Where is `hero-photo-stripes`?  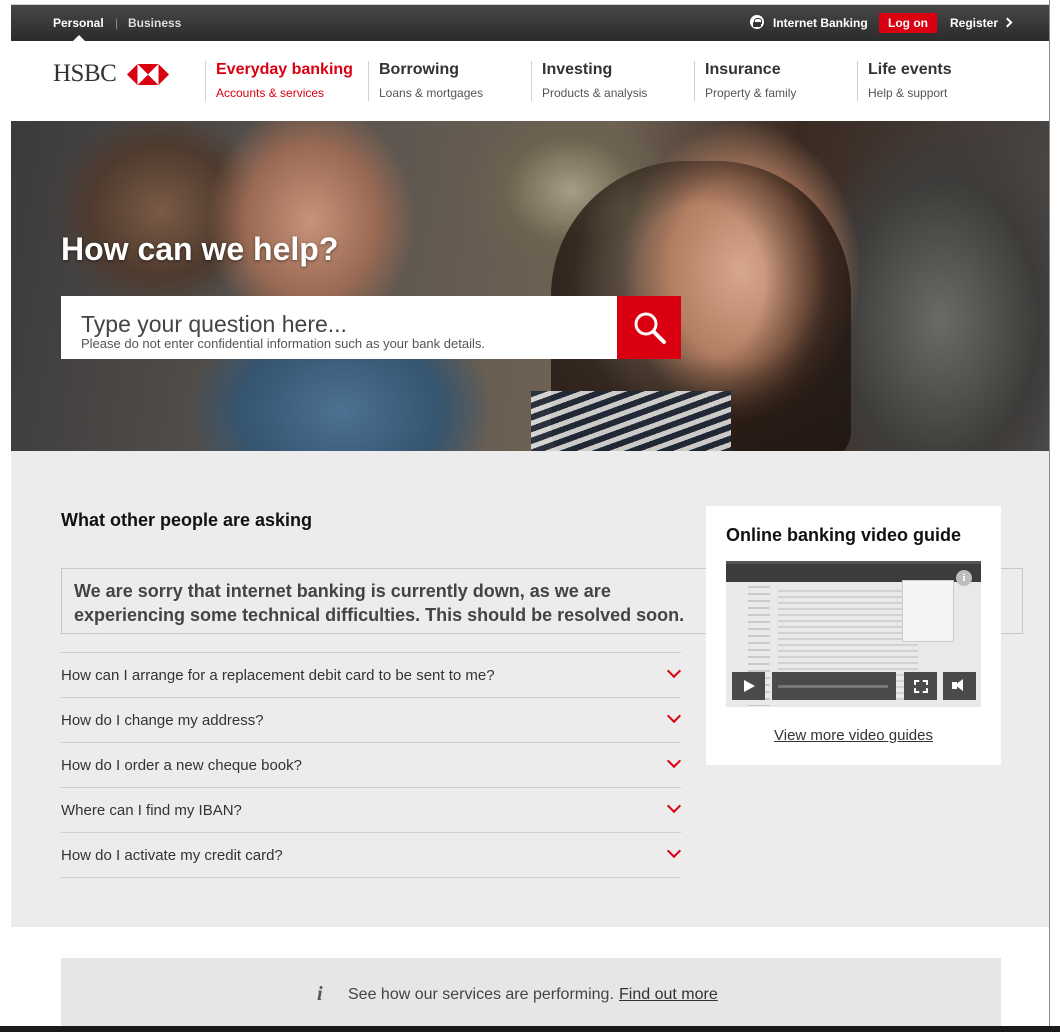 hero-photo-stripes is located at coordinates (631, 421).